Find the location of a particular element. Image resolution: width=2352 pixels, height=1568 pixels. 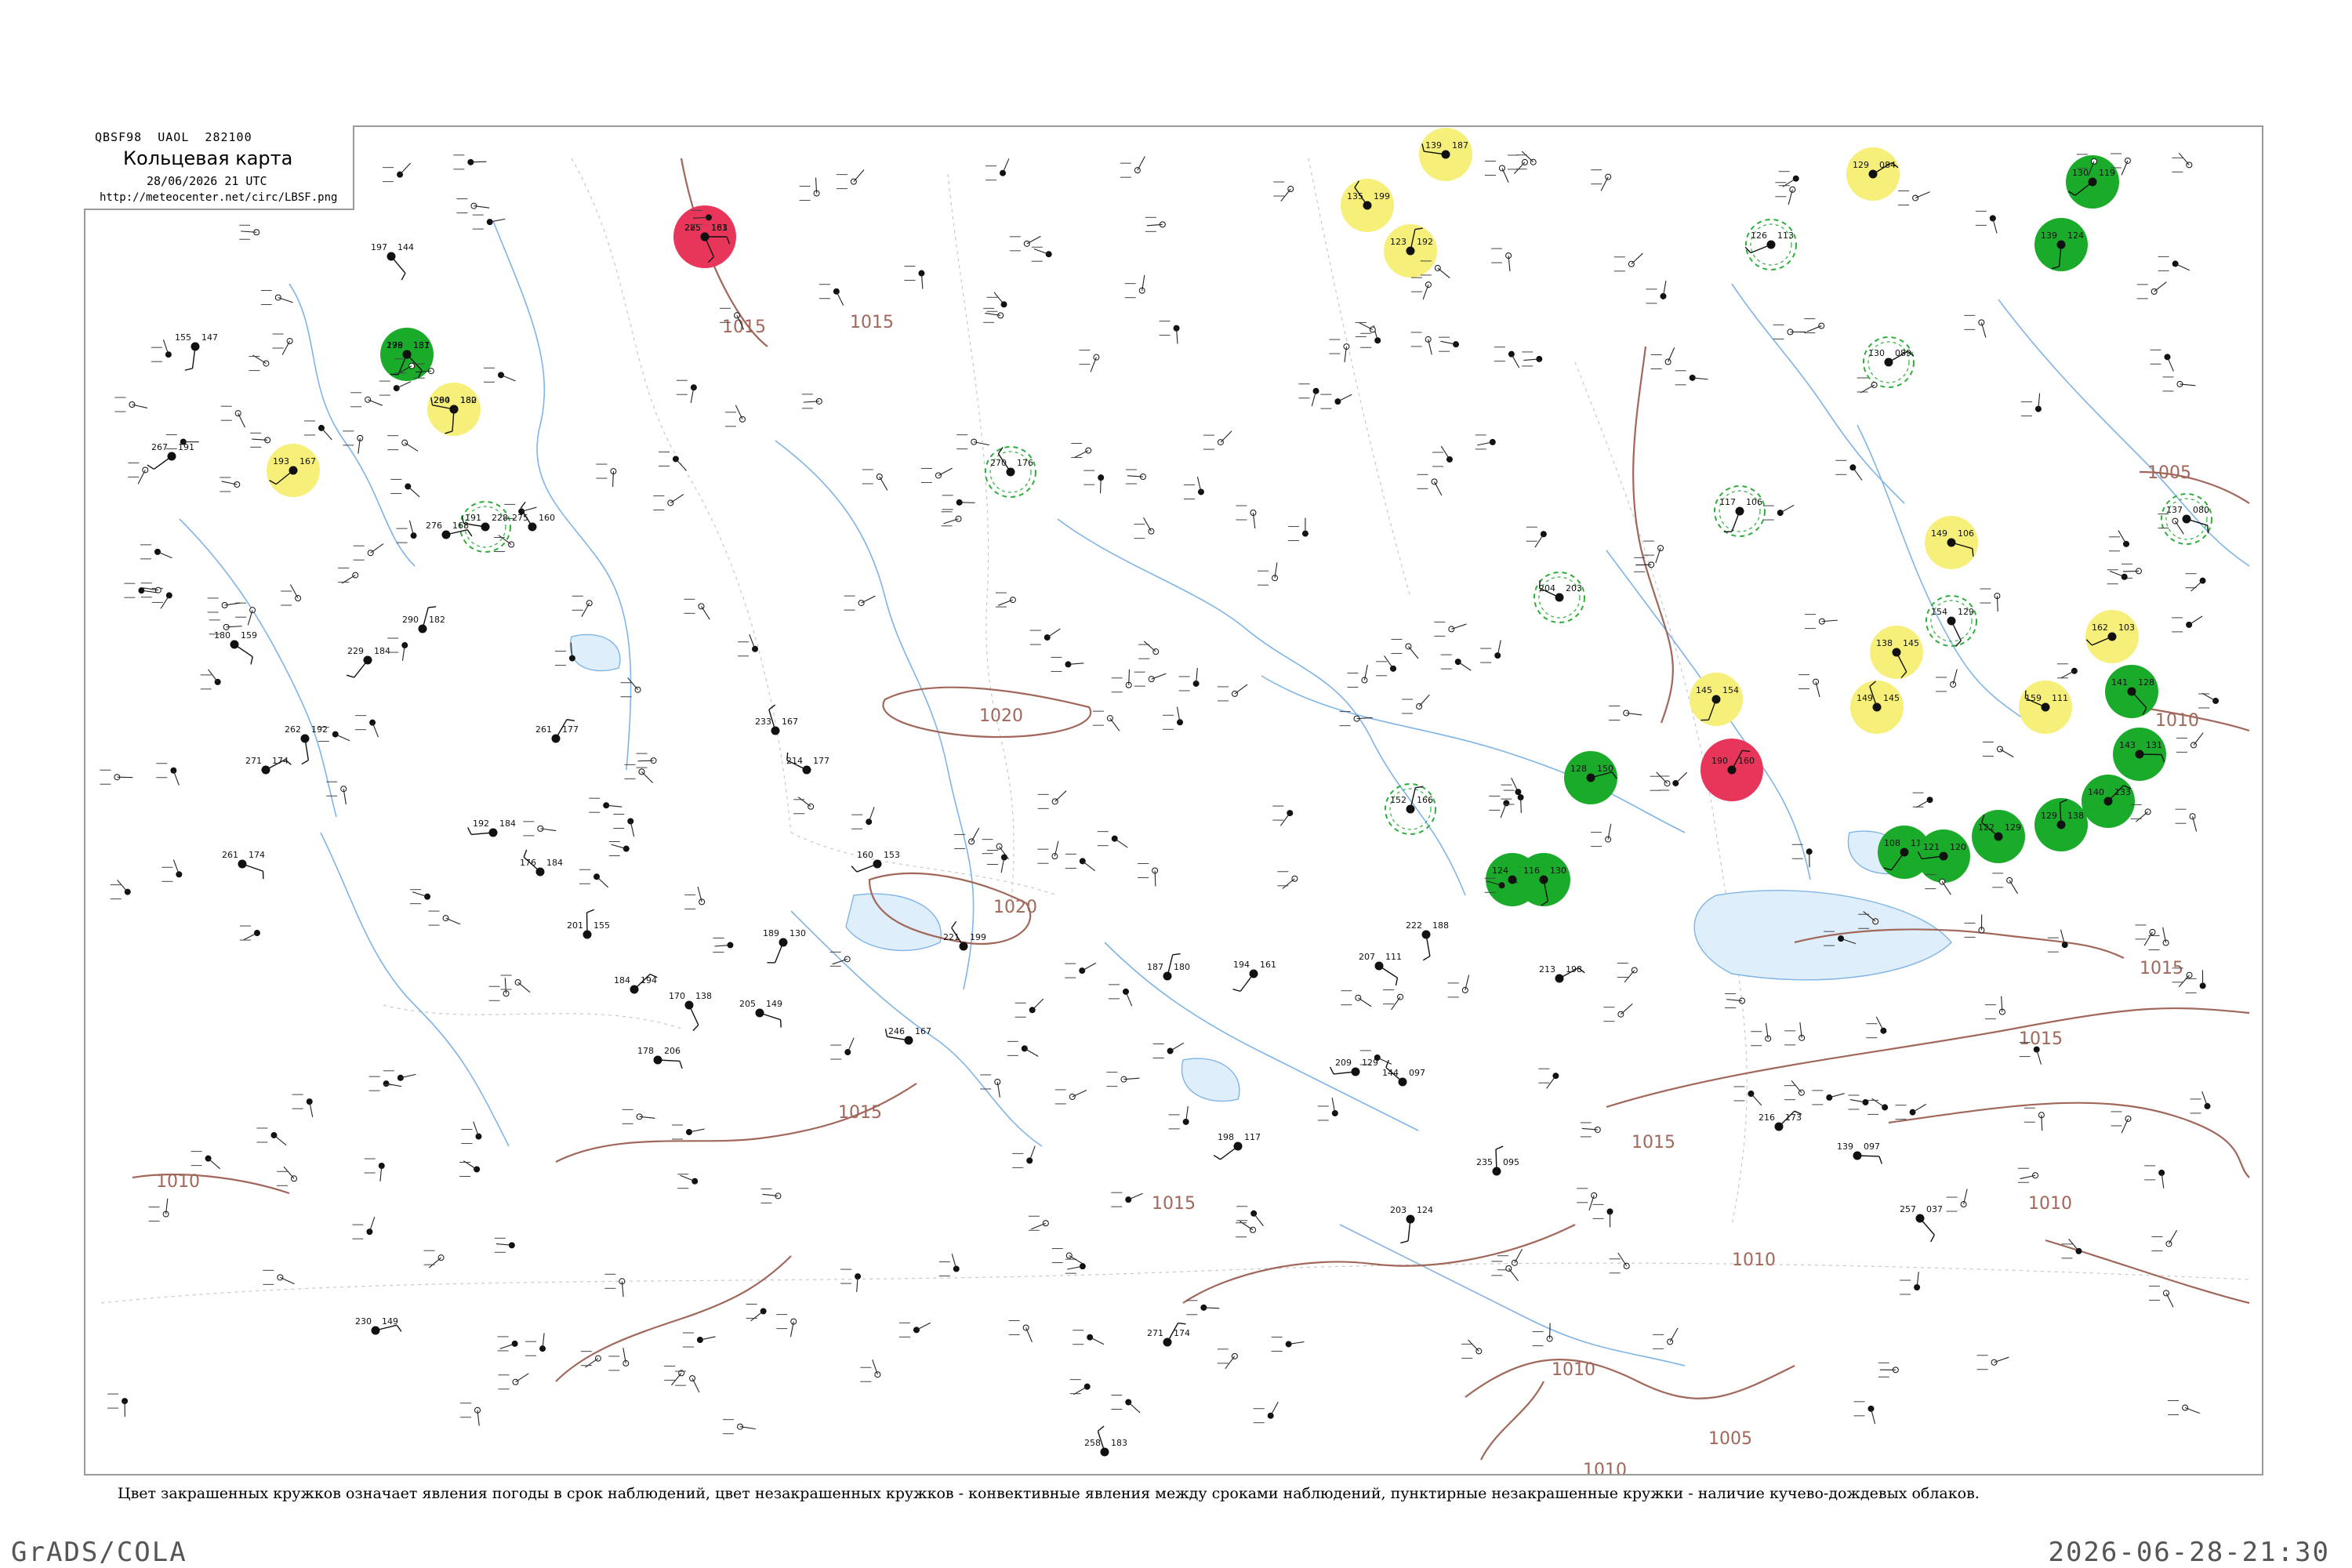

station-temperature: 130 is located at coordinates (2080, 173).